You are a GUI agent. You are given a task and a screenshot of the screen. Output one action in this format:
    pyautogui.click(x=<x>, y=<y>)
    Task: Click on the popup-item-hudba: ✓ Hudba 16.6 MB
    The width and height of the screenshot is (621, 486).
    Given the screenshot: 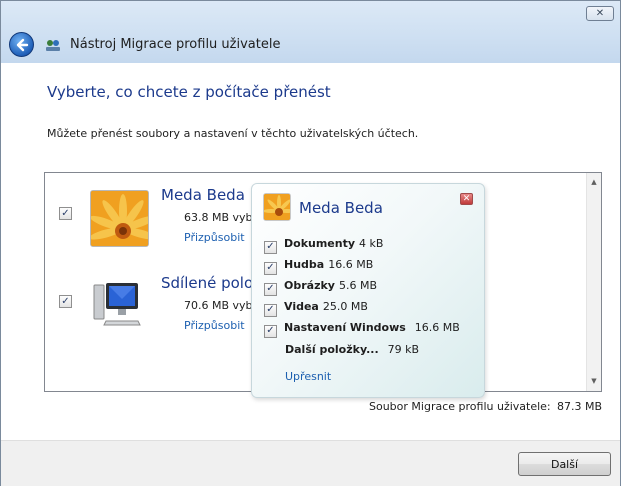 What is the action you would take?
    pyautogui.click(x=319, y=266)
    